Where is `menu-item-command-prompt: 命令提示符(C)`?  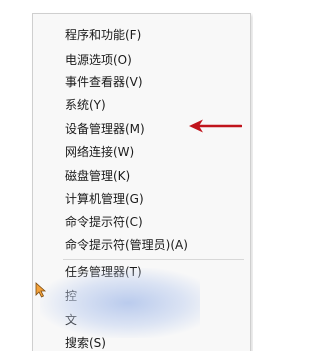 menu-item-command-prompt: 命令提示符(C) is located at coordinates (104, 222).